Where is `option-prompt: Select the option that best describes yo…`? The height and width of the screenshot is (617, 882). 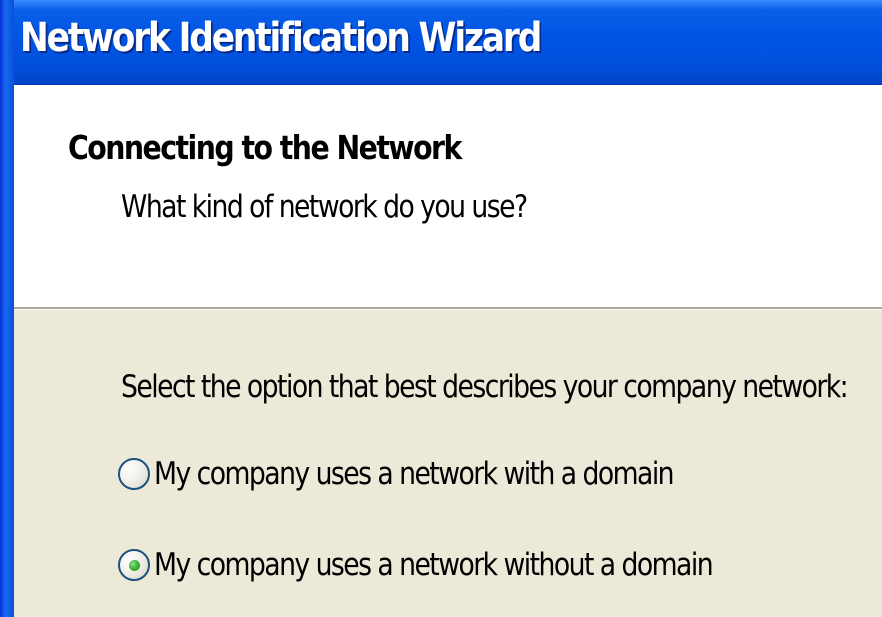
option-prompt: Select the option that best describes yo… is located at coordinates (485, 387).